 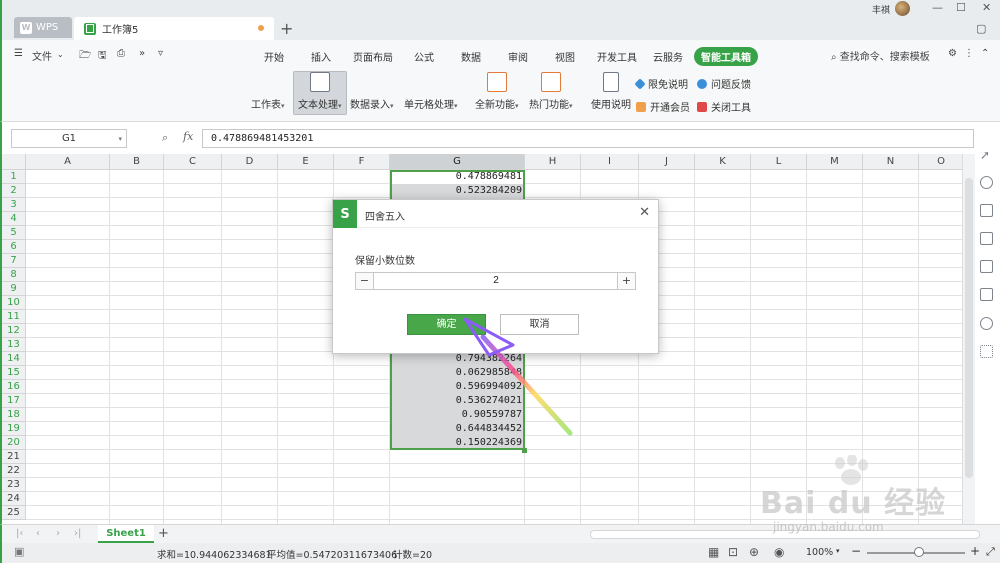 What do you see at coordinates (306, 162) in the screenshot?
I see `column-header-e: E` at bounding box center [306, 162].